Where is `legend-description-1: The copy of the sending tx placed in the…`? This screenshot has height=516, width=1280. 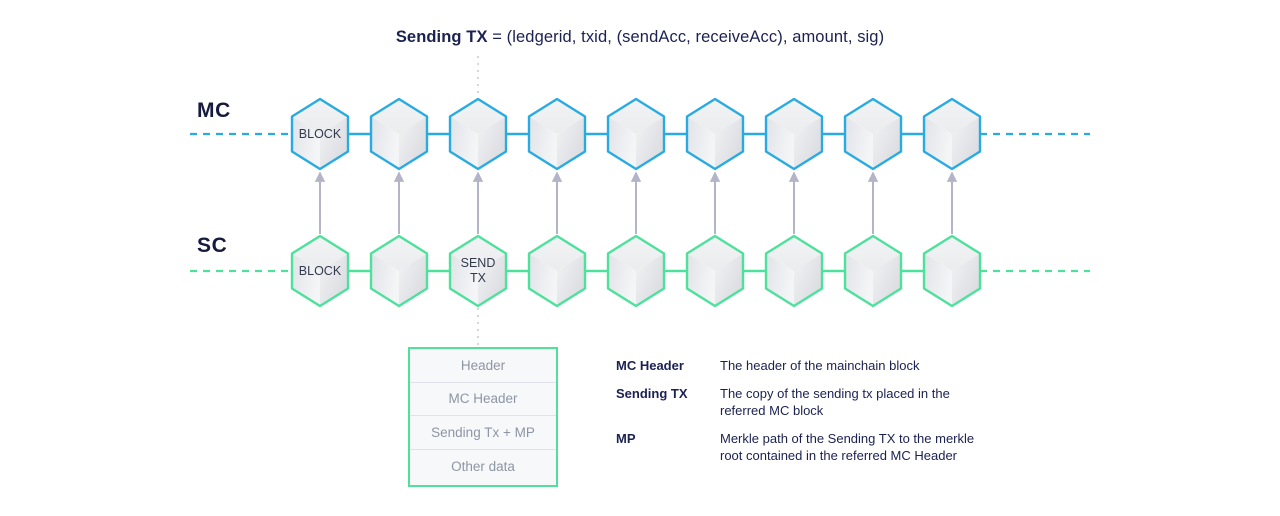 legend-description-1: The copy of the sending tx placed in the… is located at coordinates (835, 402).